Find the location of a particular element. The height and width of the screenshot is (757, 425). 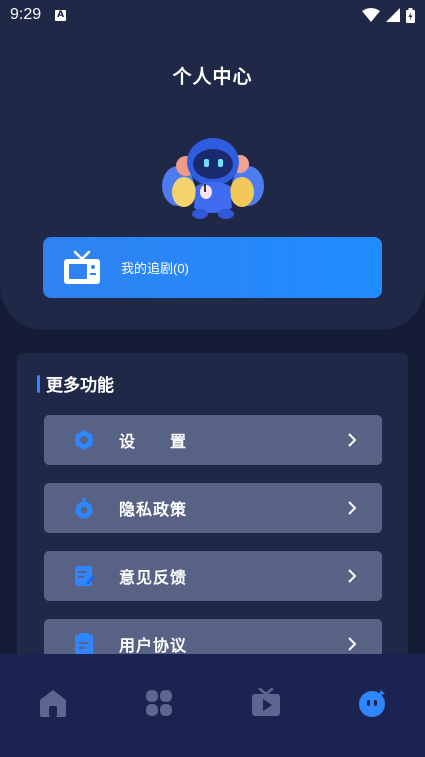

section-accent-bar is located at coordinates (38, 383).